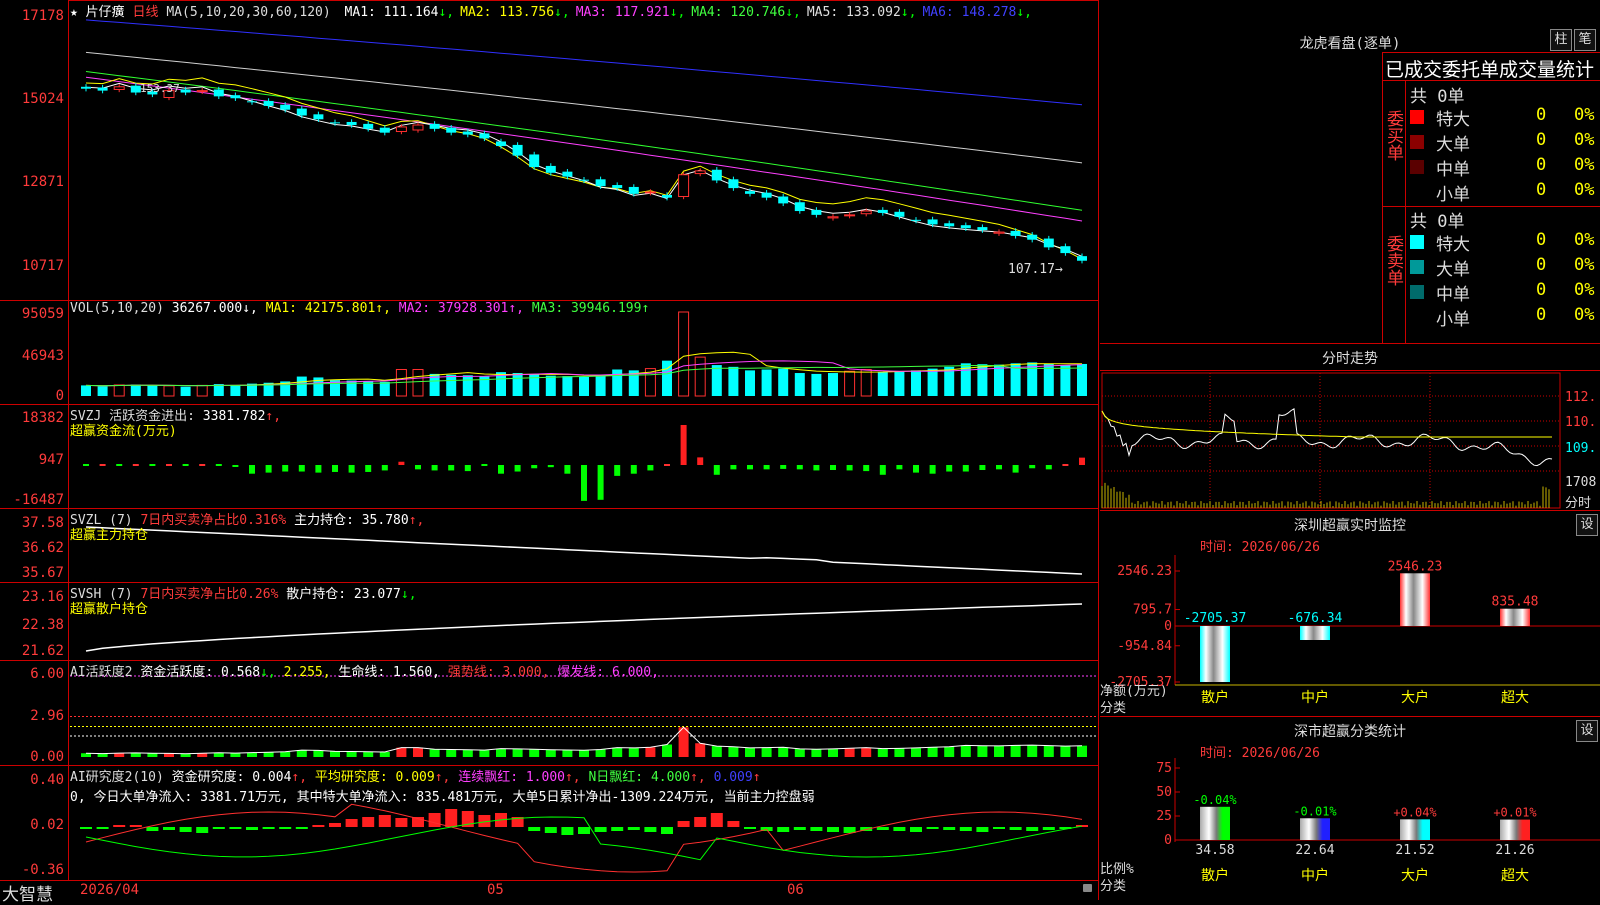 The height and width of the screenshot is (905, 1600). Describe the element at coordinates (326, 672) in the screenshot. I see `comma-sep: ,` at that location.